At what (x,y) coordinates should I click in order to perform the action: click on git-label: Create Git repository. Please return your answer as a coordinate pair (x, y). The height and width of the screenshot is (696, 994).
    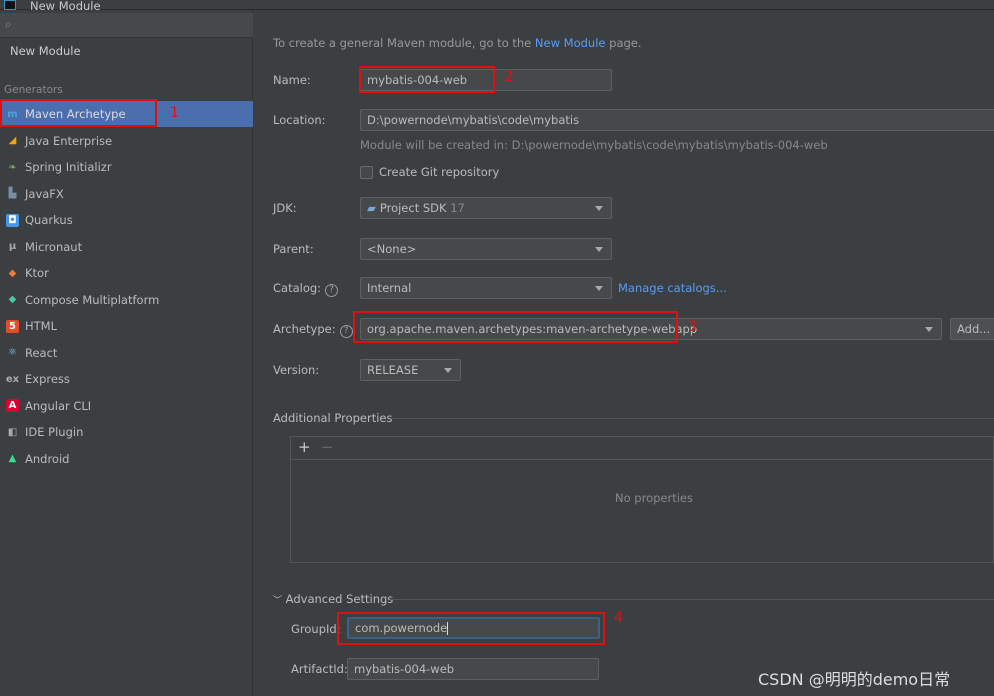
    Looking at the image, I should click on (439, 172).